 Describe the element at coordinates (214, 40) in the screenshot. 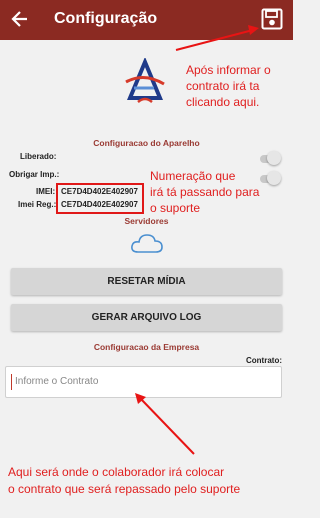

I see `save-arrow` at that location.